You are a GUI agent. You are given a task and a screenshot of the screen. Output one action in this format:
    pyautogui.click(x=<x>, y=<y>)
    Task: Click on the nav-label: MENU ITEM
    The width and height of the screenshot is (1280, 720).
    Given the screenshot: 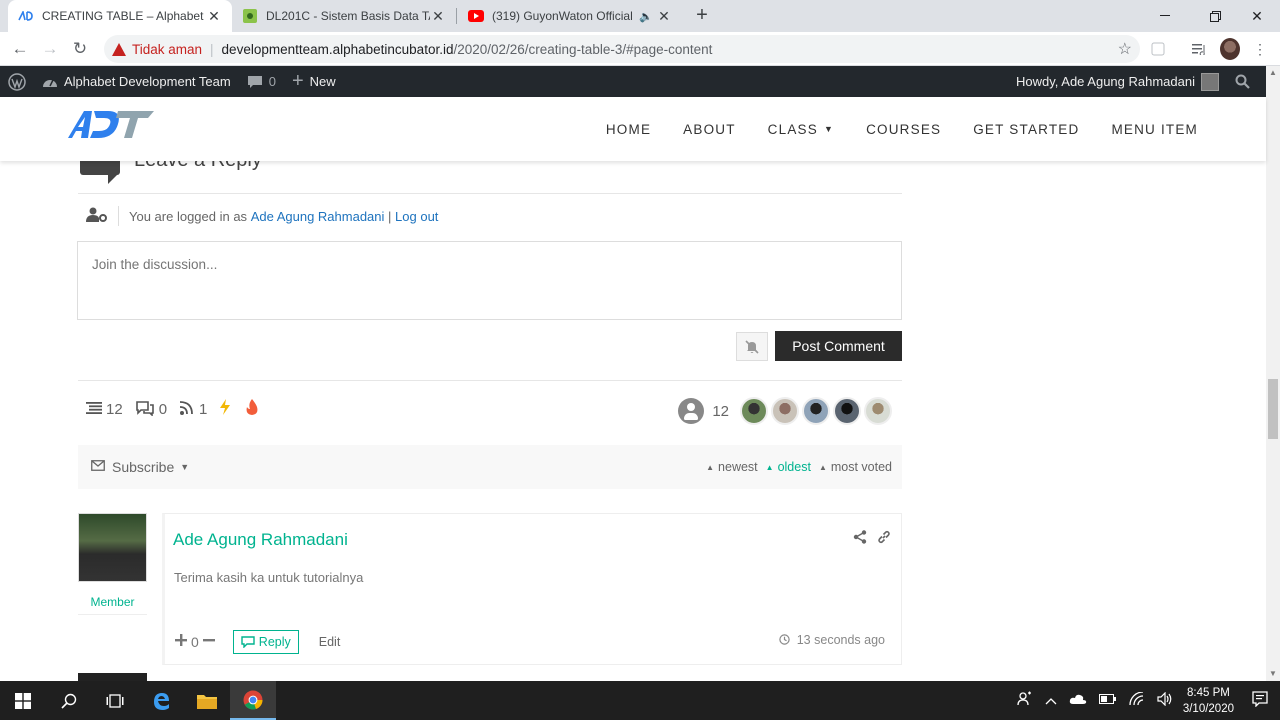 What is the action you would take?
    pyautogui.click(x=1154, y=129)
    